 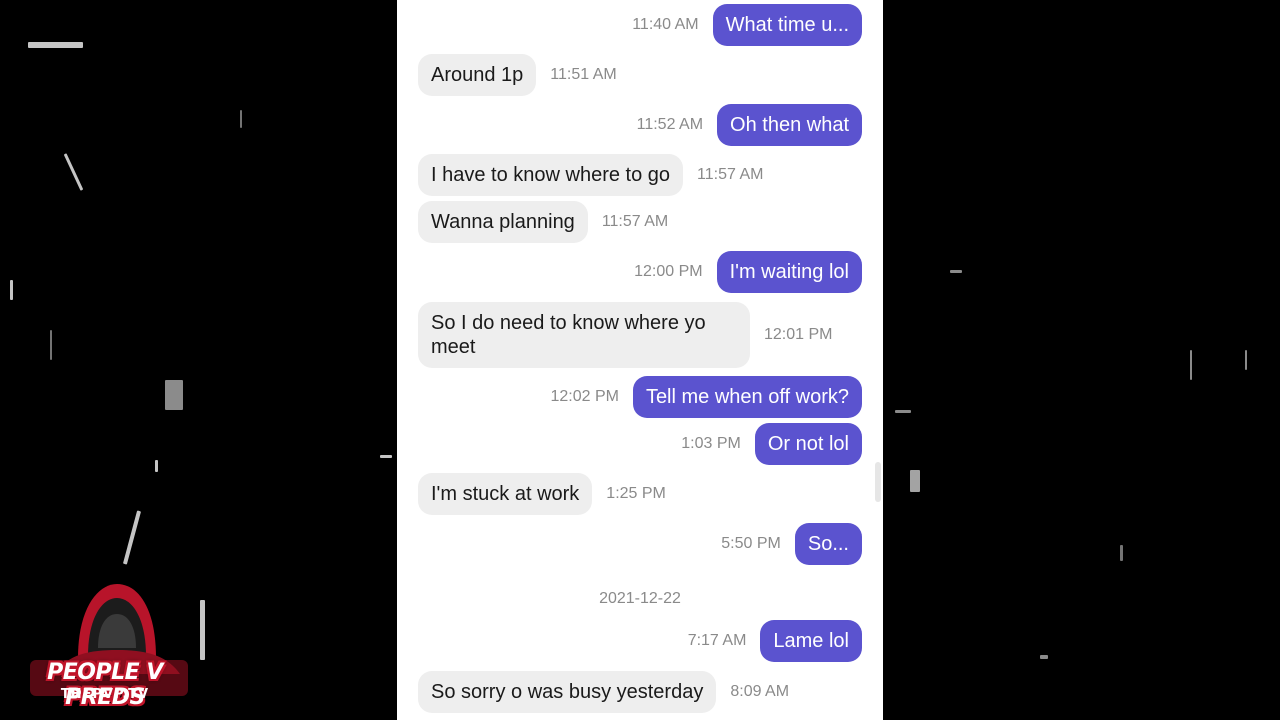 What do you see at coordinates (760, 691) in the screenshot?
I see `message-time: 8:09 AM` at bounding box center [760, 691].